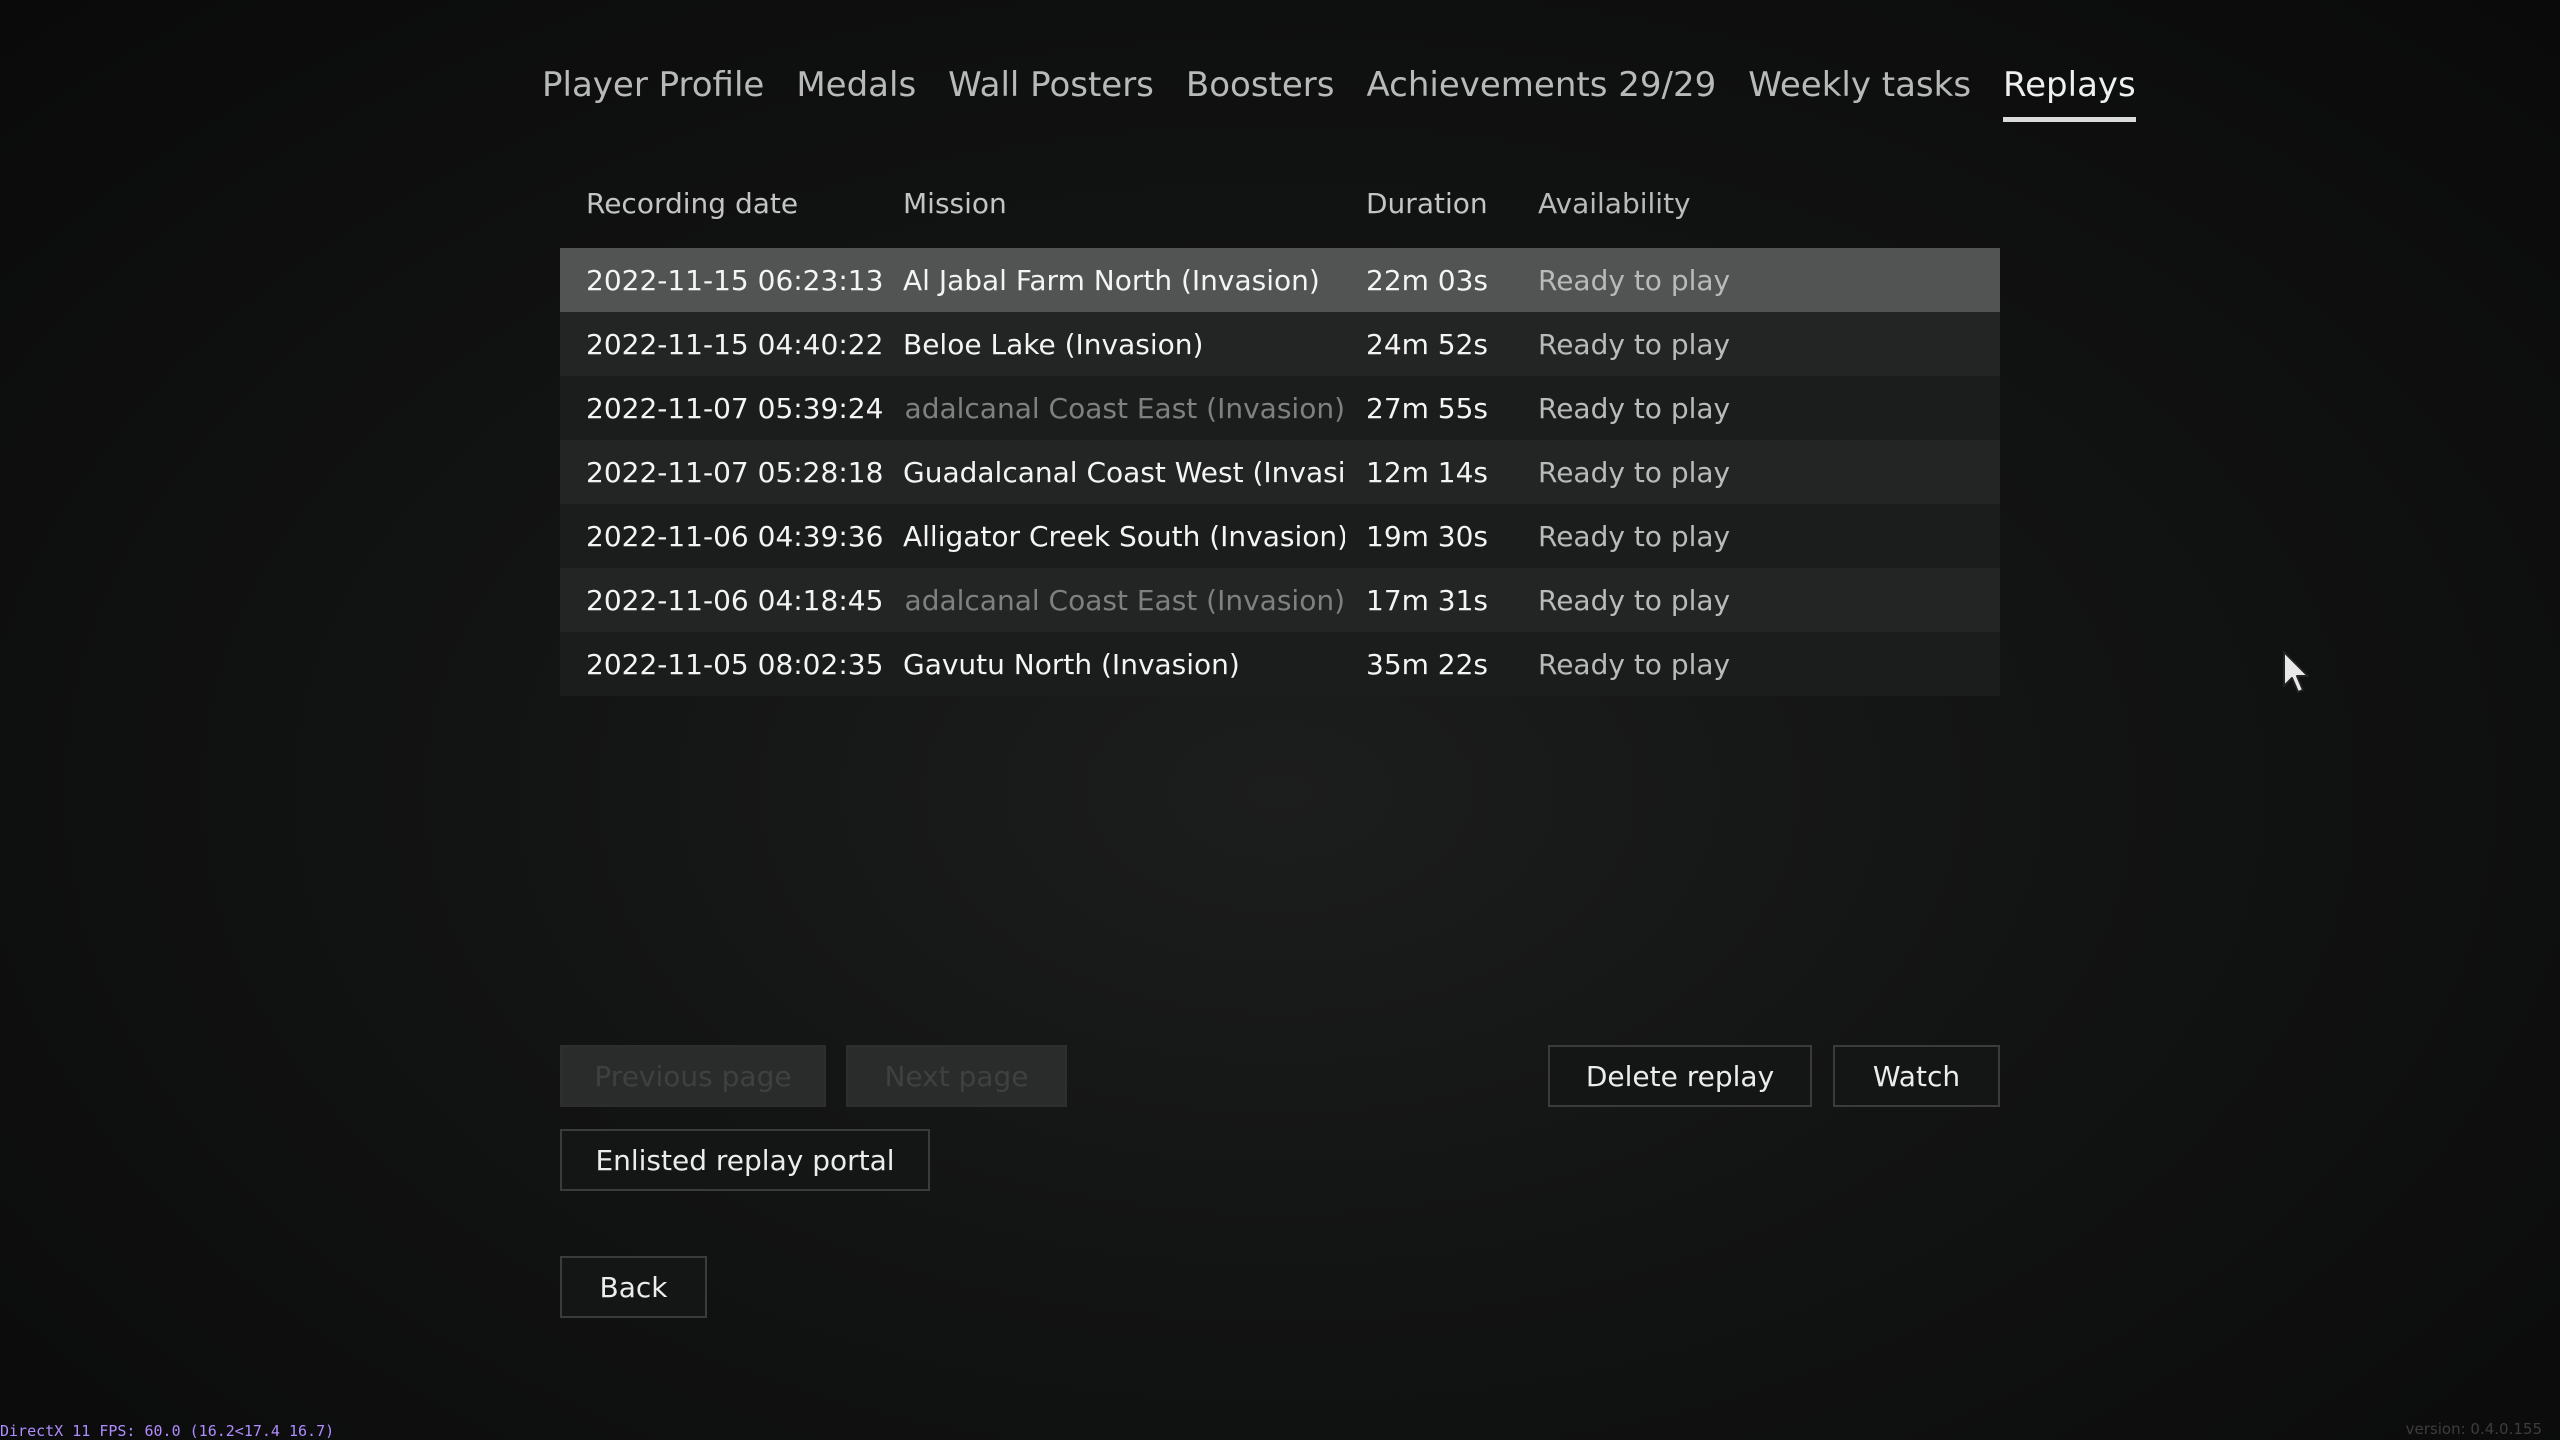 The image size is (2560, 1440). Describe the element at coordinates (1427, 664) in the screenshot. I see `cell-duration: 35m 22s` at that location.